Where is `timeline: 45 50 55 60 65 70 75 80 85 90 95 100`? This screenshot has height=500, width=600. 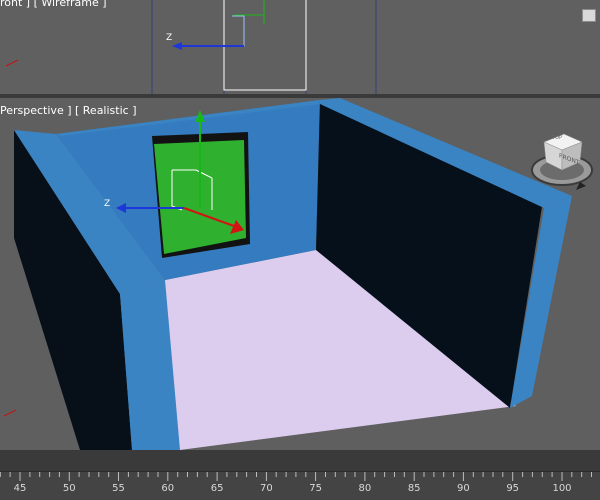
timeline: 45 50 55 60 65 70 75 80 85 90 95 100 is located at coordinates (300, 475).